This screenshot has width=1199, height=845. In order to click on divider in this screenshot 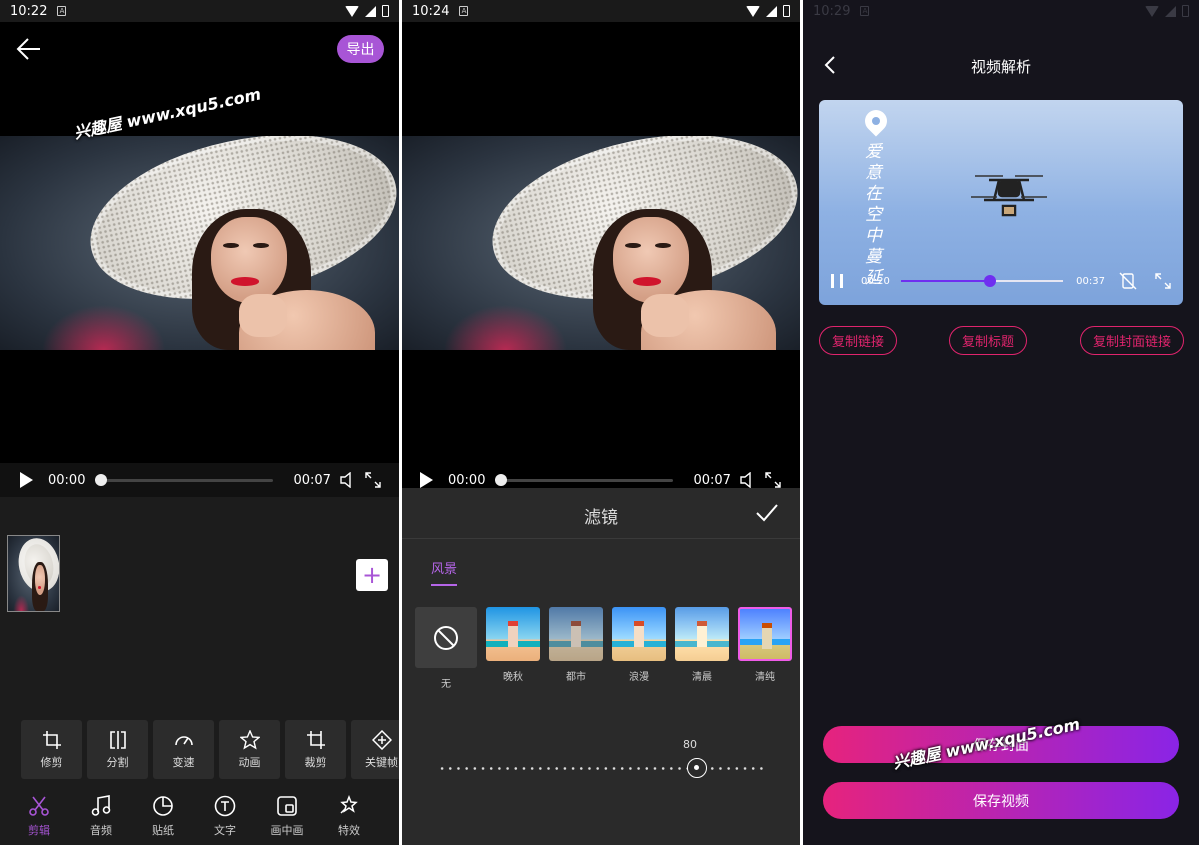, I will do `click(601, 538)`.